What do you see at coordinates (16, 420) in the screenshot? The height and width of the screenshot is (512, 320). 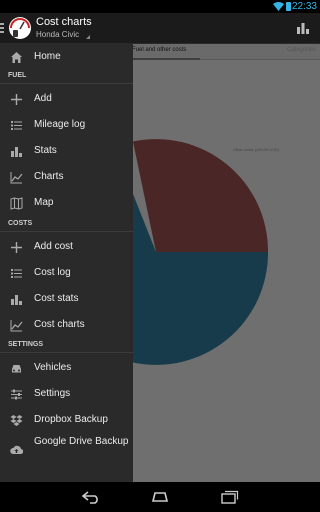 I see `dropbox-icon` at bounding box center [16, 420].